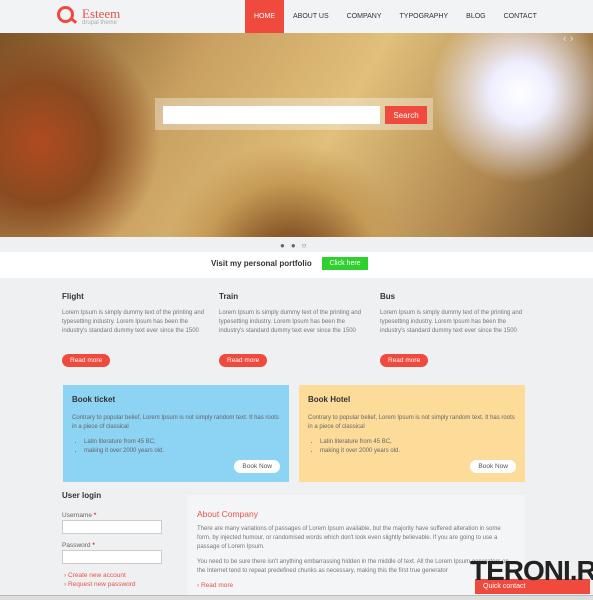  What do you see at coordinates (112, 557) in the screenshot?
I see `password-field` at bounding box center [112, 557].